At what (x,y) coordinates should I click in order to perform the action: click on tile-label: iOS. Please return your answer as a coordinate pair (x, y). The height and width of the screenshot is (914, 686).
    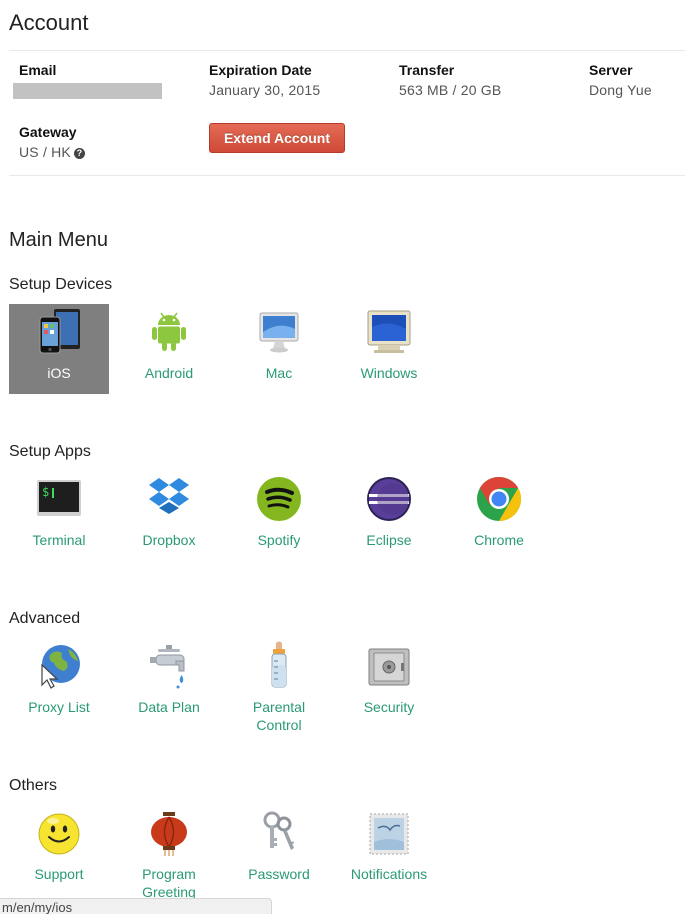
    Looking at the image, I should click on (59, 373).